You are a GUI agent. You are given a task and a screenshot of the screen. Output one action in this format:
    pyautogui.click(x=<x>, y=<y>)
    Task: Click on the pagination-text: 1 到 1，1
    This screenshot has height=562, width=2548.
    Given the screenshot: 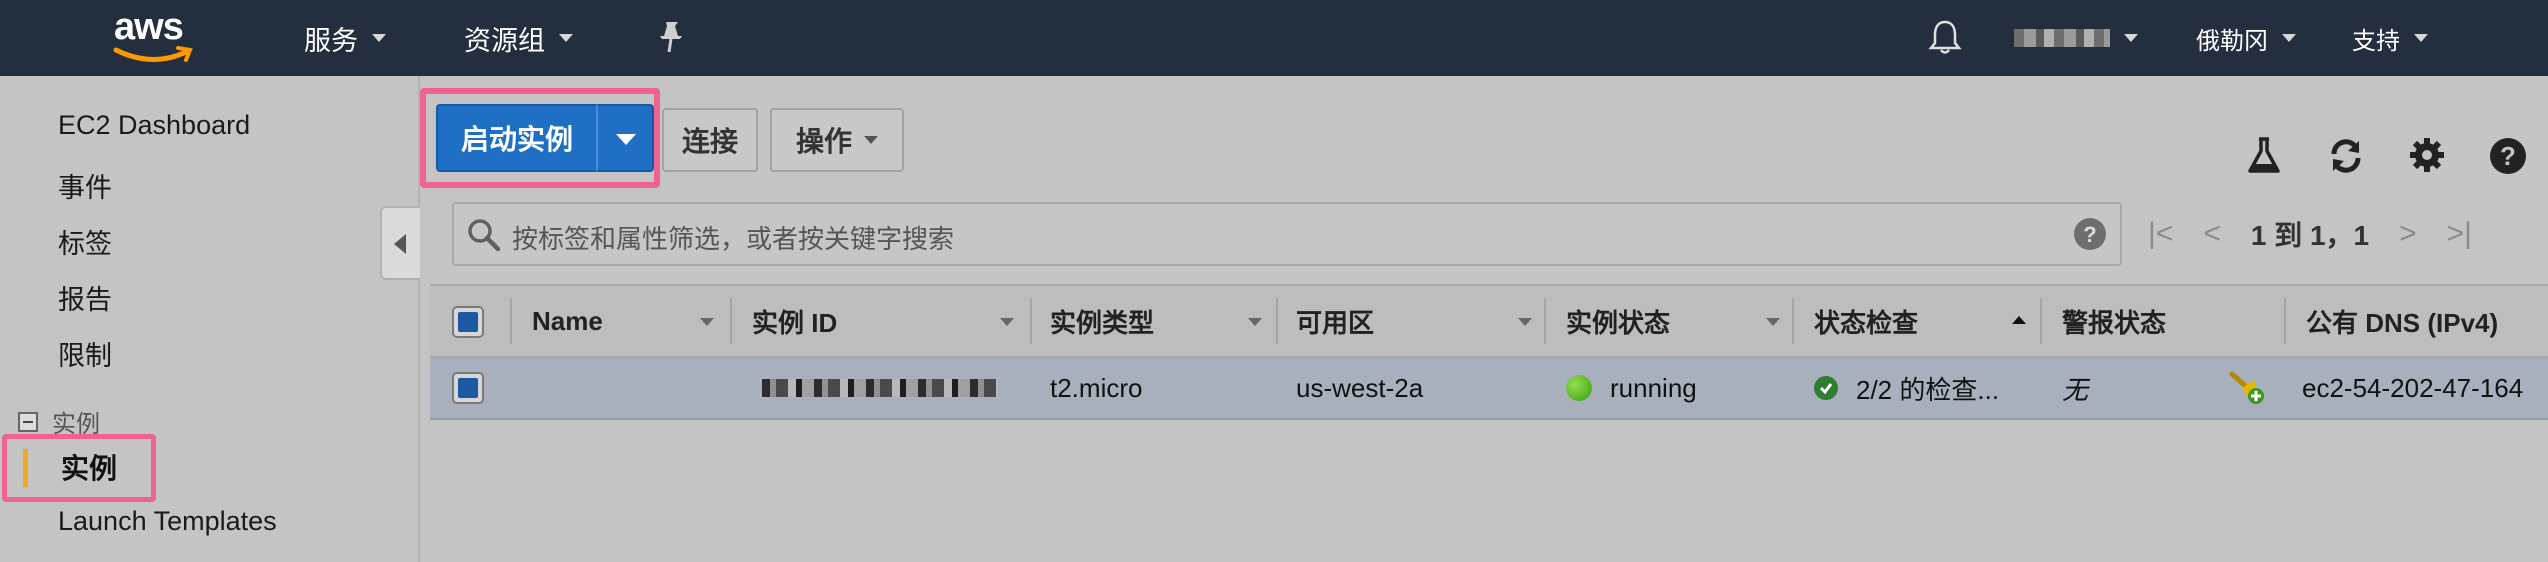 What is the action you would take?
    pyautogui.click(x=2310, y=235)
    